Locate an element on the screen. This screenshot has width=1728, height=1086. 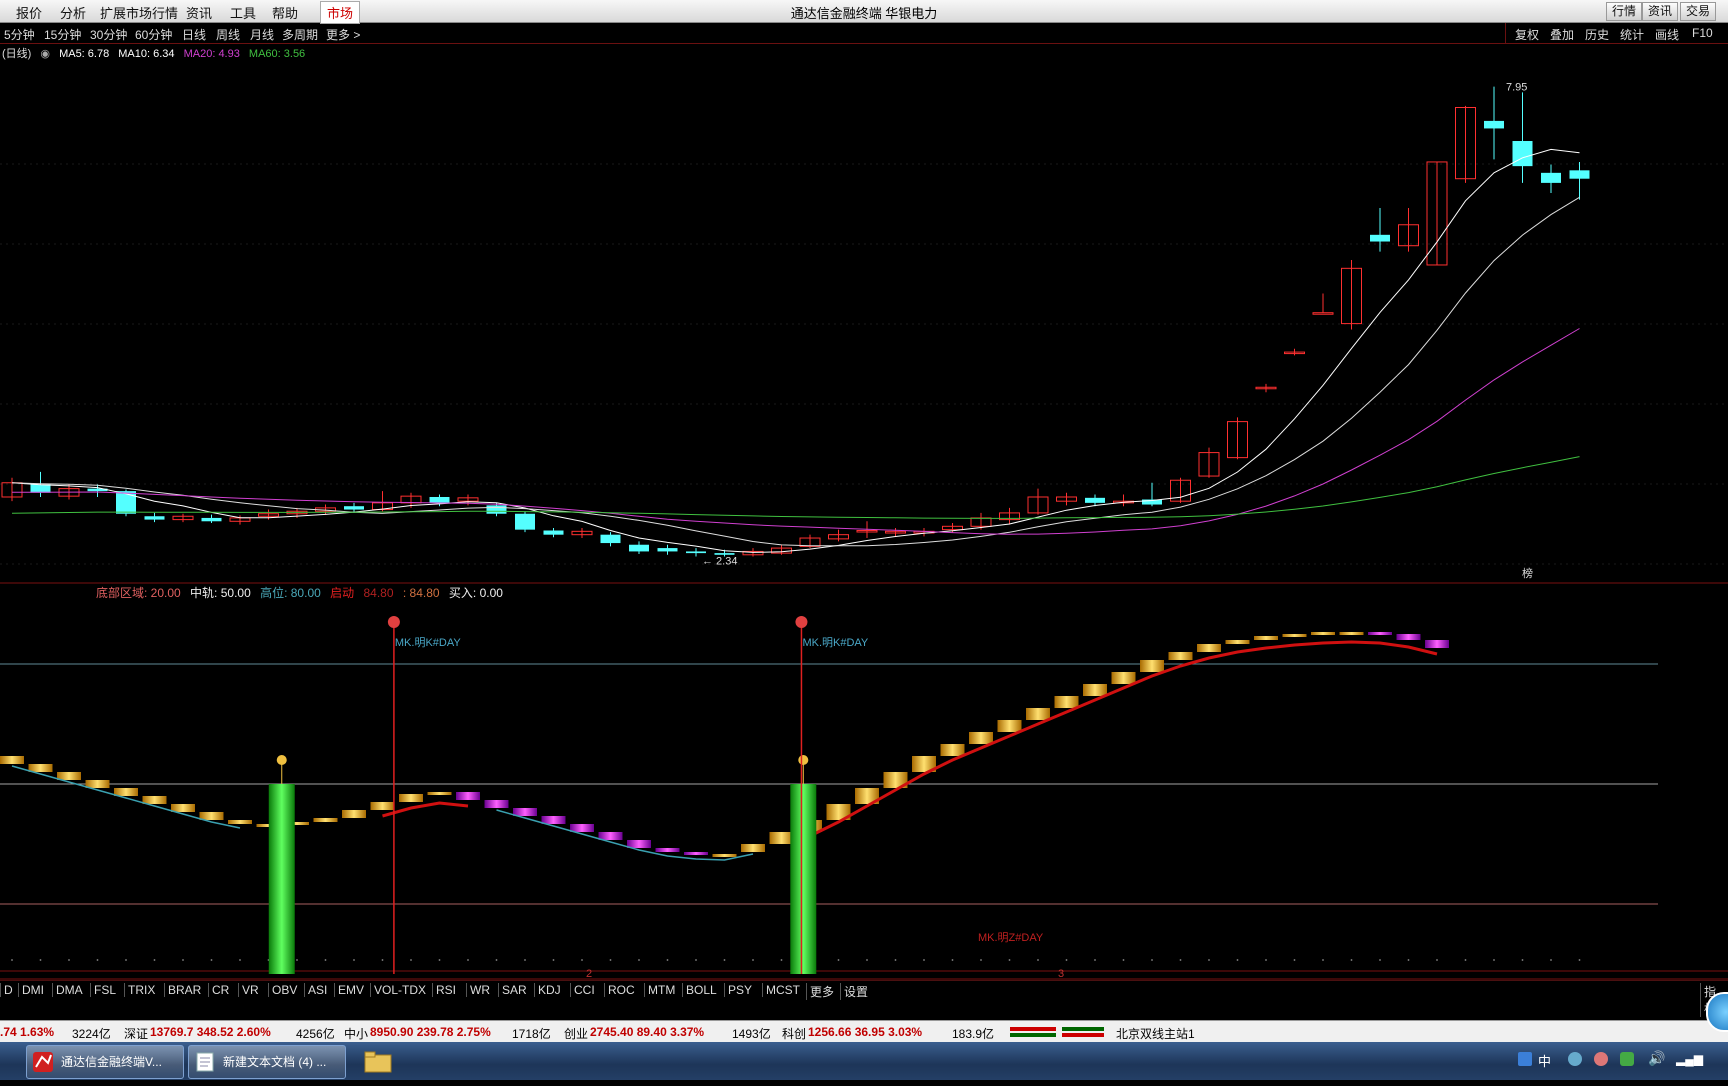
indicator-tab-6: CR is located at coordinates (220, 990).